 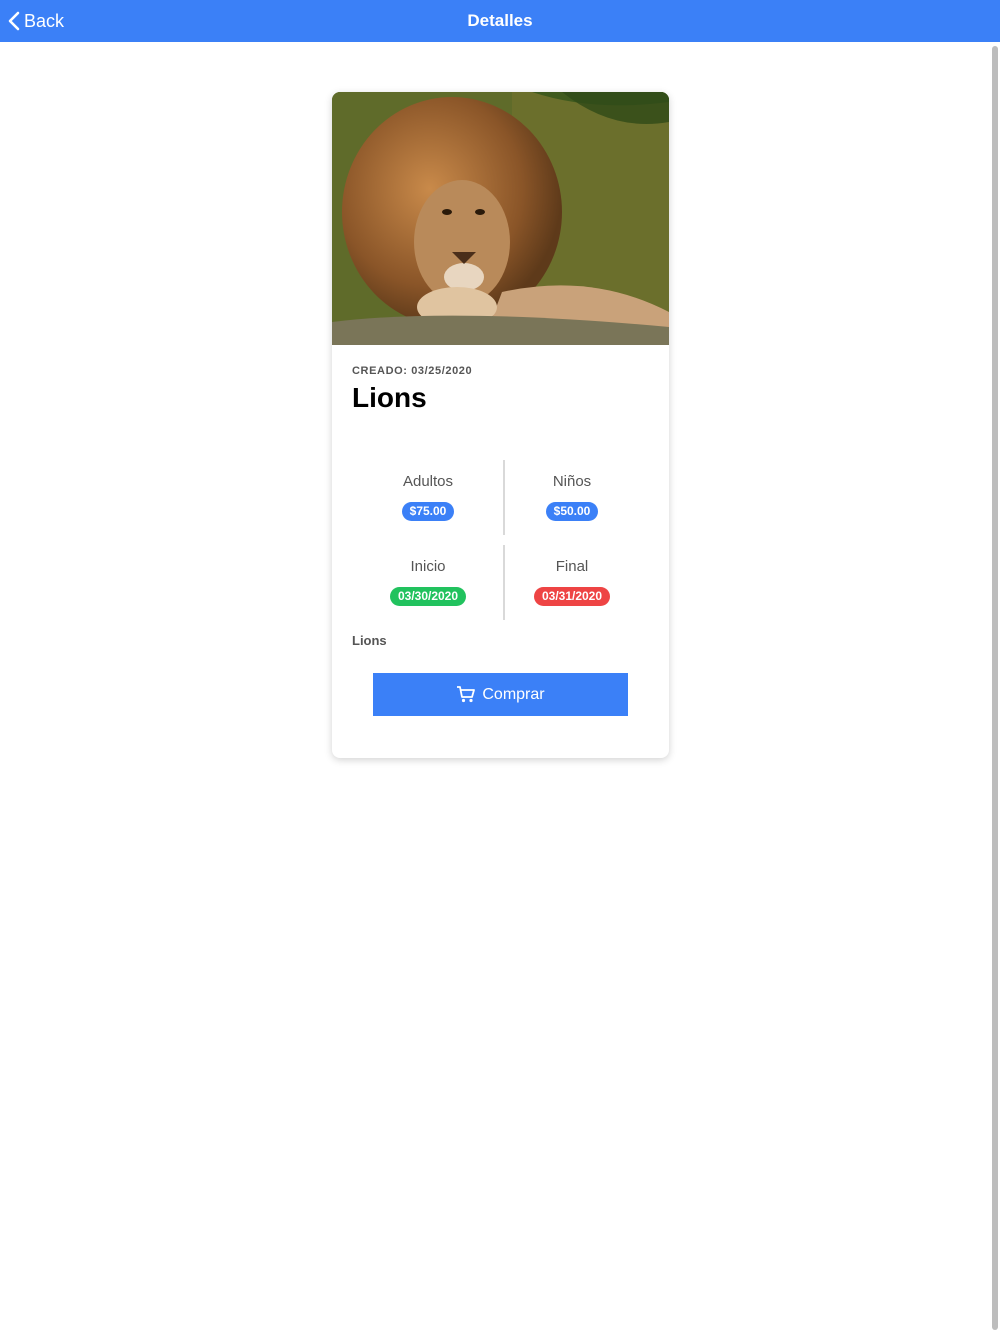 I want to click on buy-button: Comprar, so click(x=500, y=694).